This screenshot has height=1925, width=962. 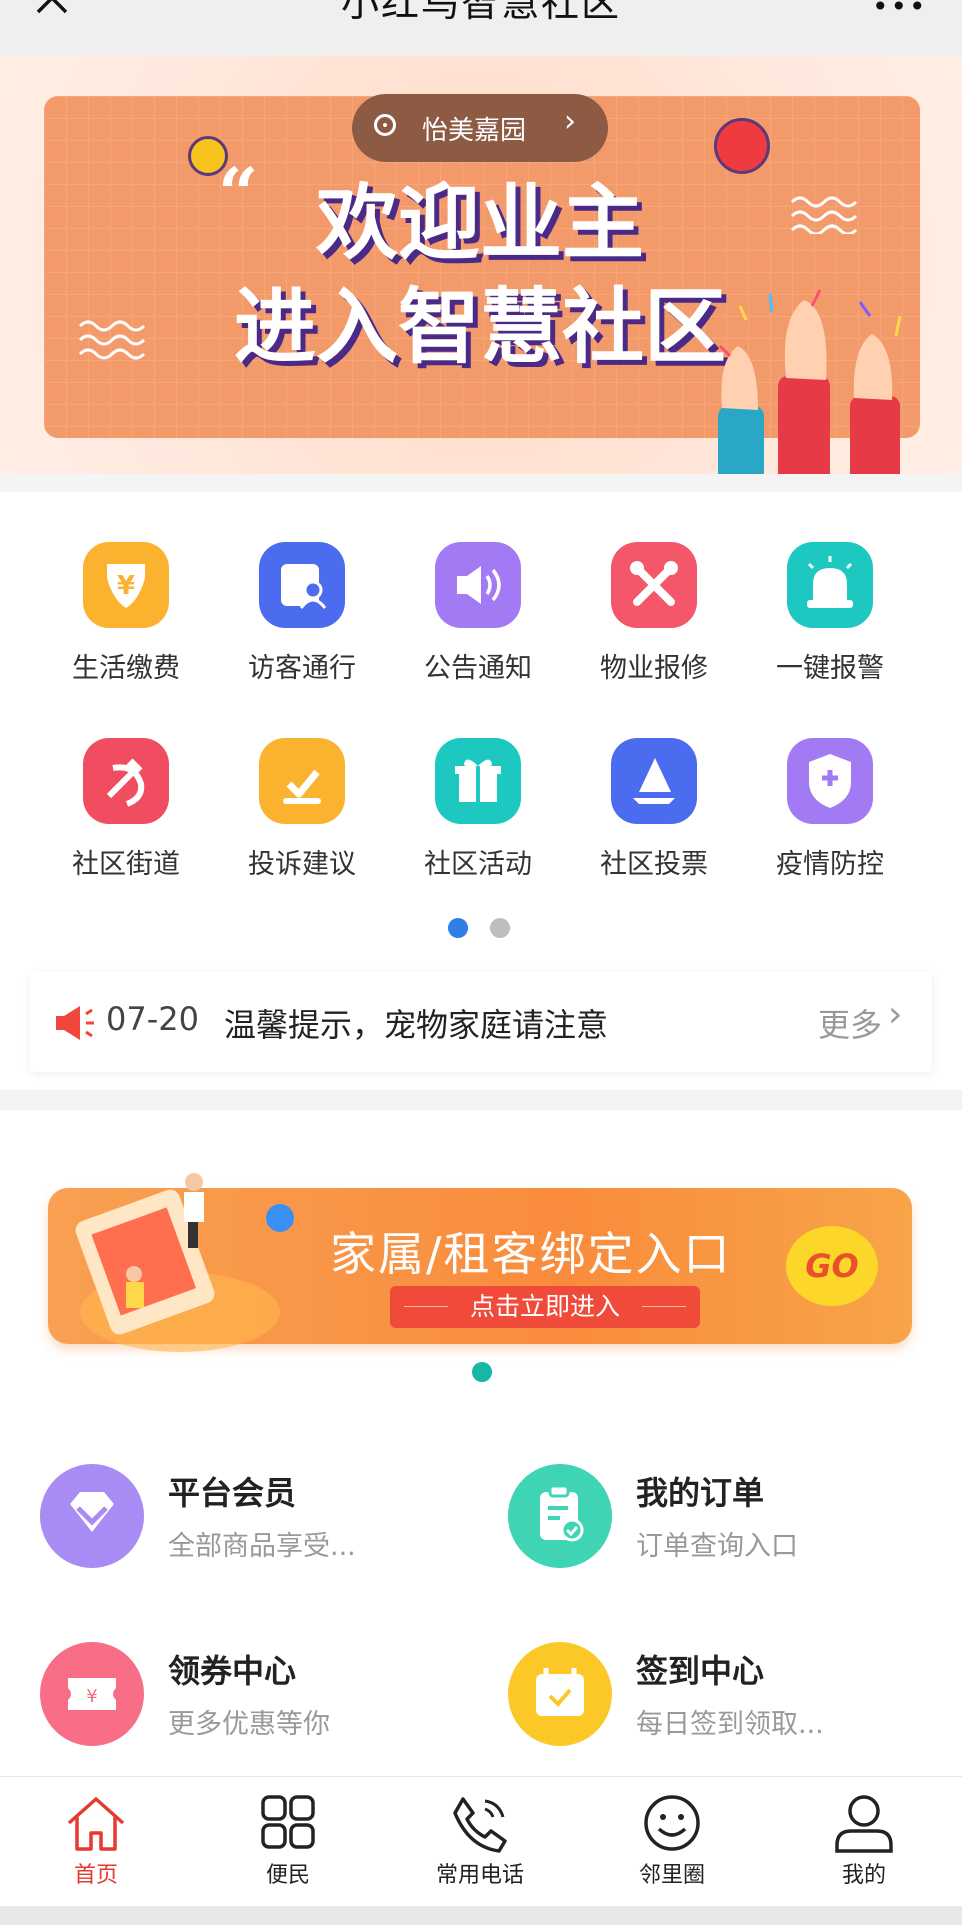 I want to click on grid-item-street: 社区街道, so click(x=126, y=809).